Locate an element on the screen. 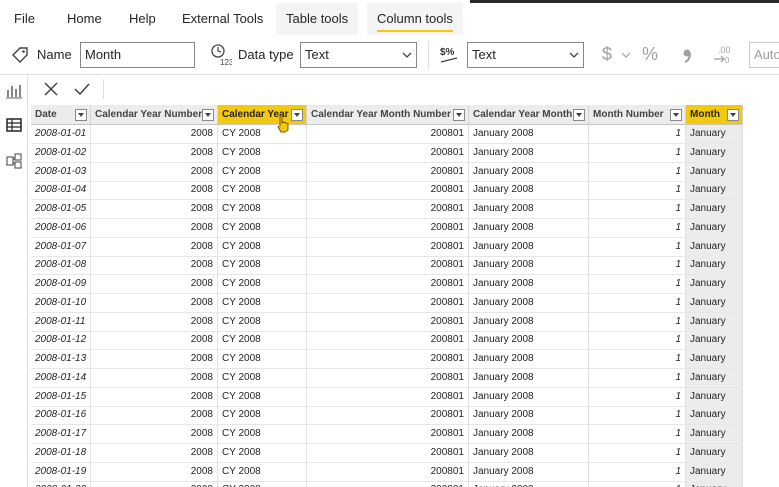 Image resolution: width=779 pixels, height=487 pixels. commit-icon is located at coordinates (82, 89).